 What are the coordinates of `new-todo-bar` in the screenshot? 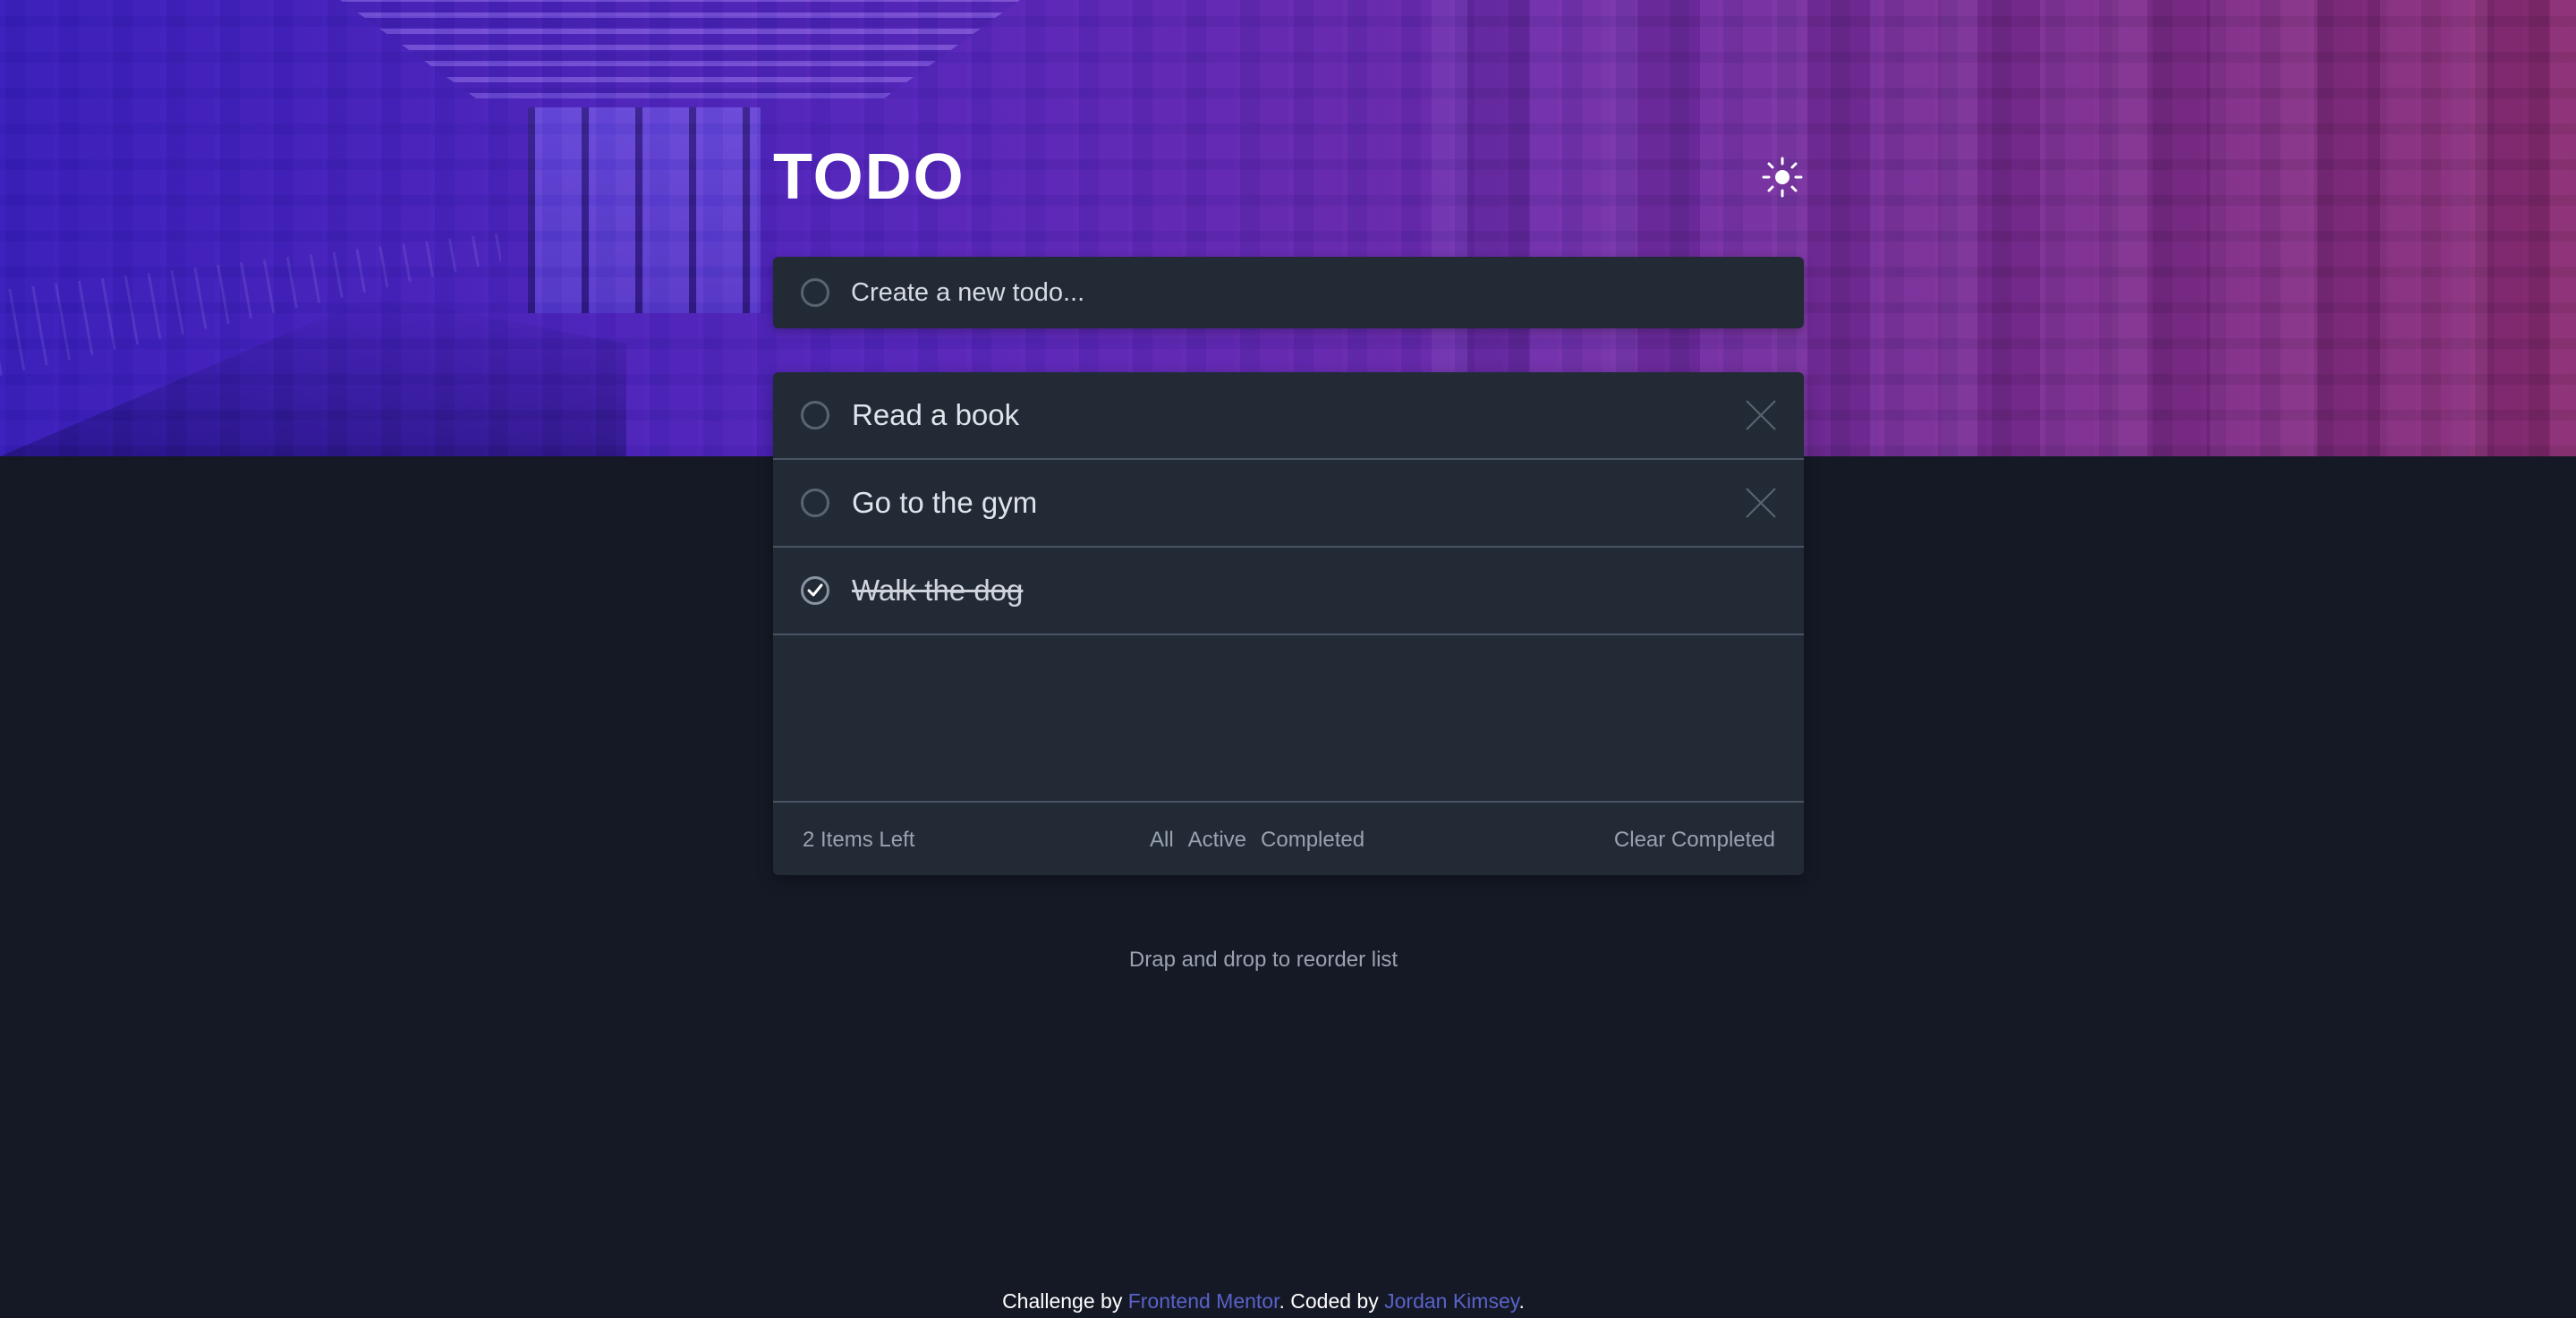 It's located at (1288, 292).